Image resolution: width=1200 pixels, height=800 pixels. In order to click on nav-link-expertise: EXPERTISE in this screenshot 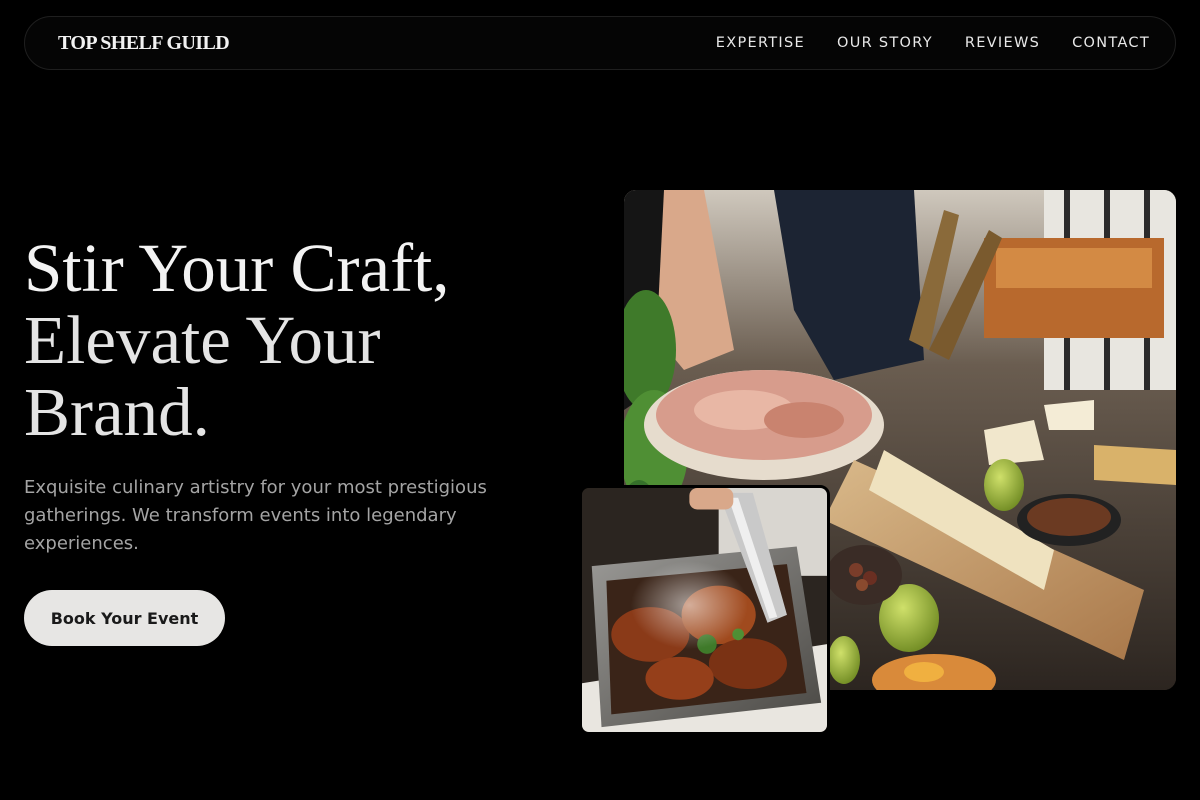, I will do `click(760, 43)`.